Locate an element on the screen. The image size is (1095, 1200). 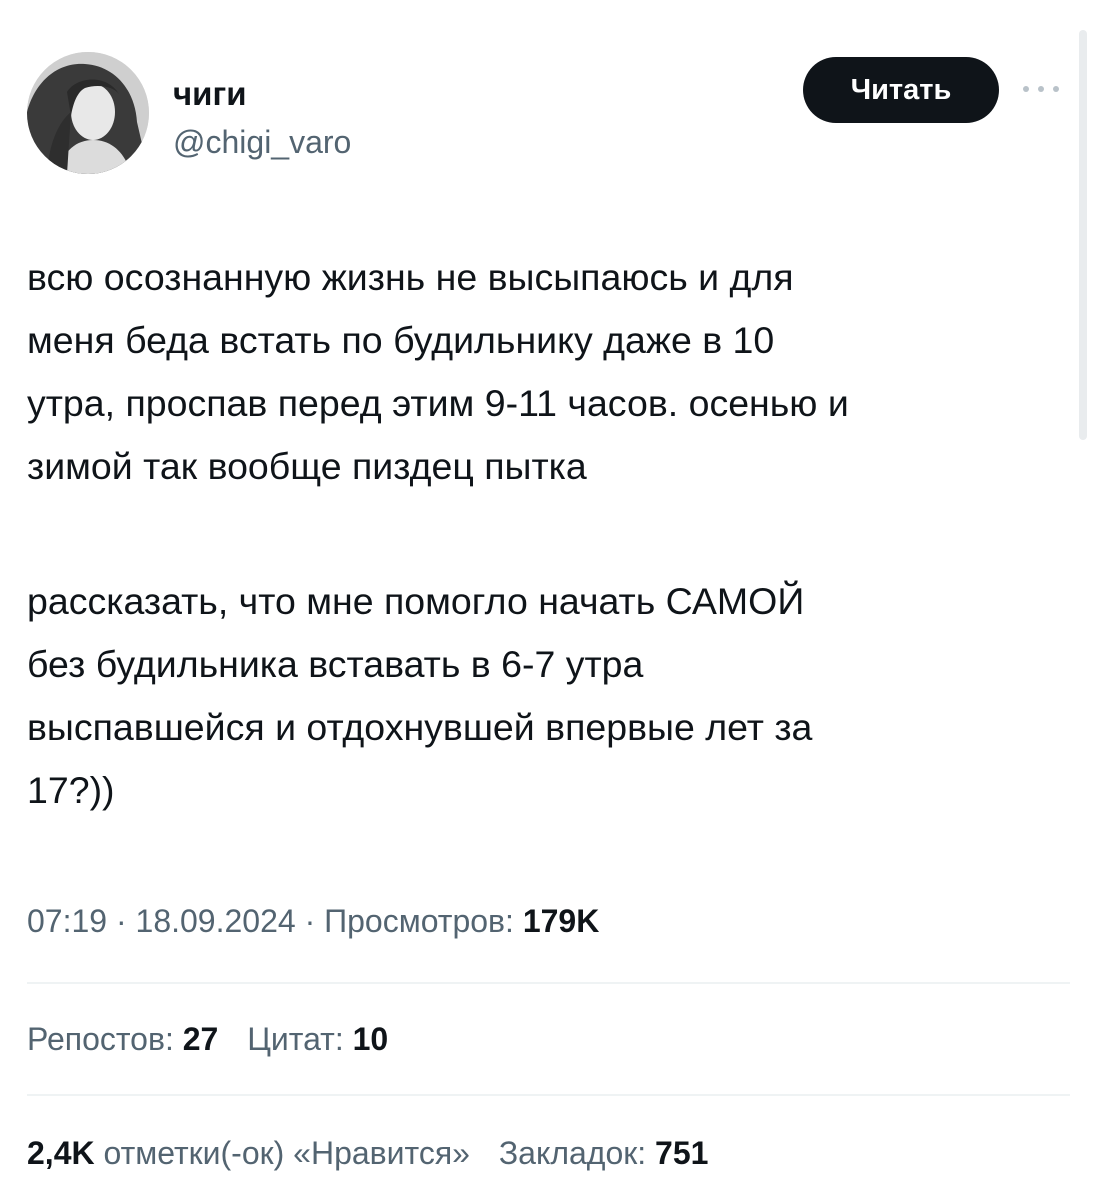
likes-stat: 2,4K отметки(-ок) «Нравится» is located at coordinates (248, 1153).